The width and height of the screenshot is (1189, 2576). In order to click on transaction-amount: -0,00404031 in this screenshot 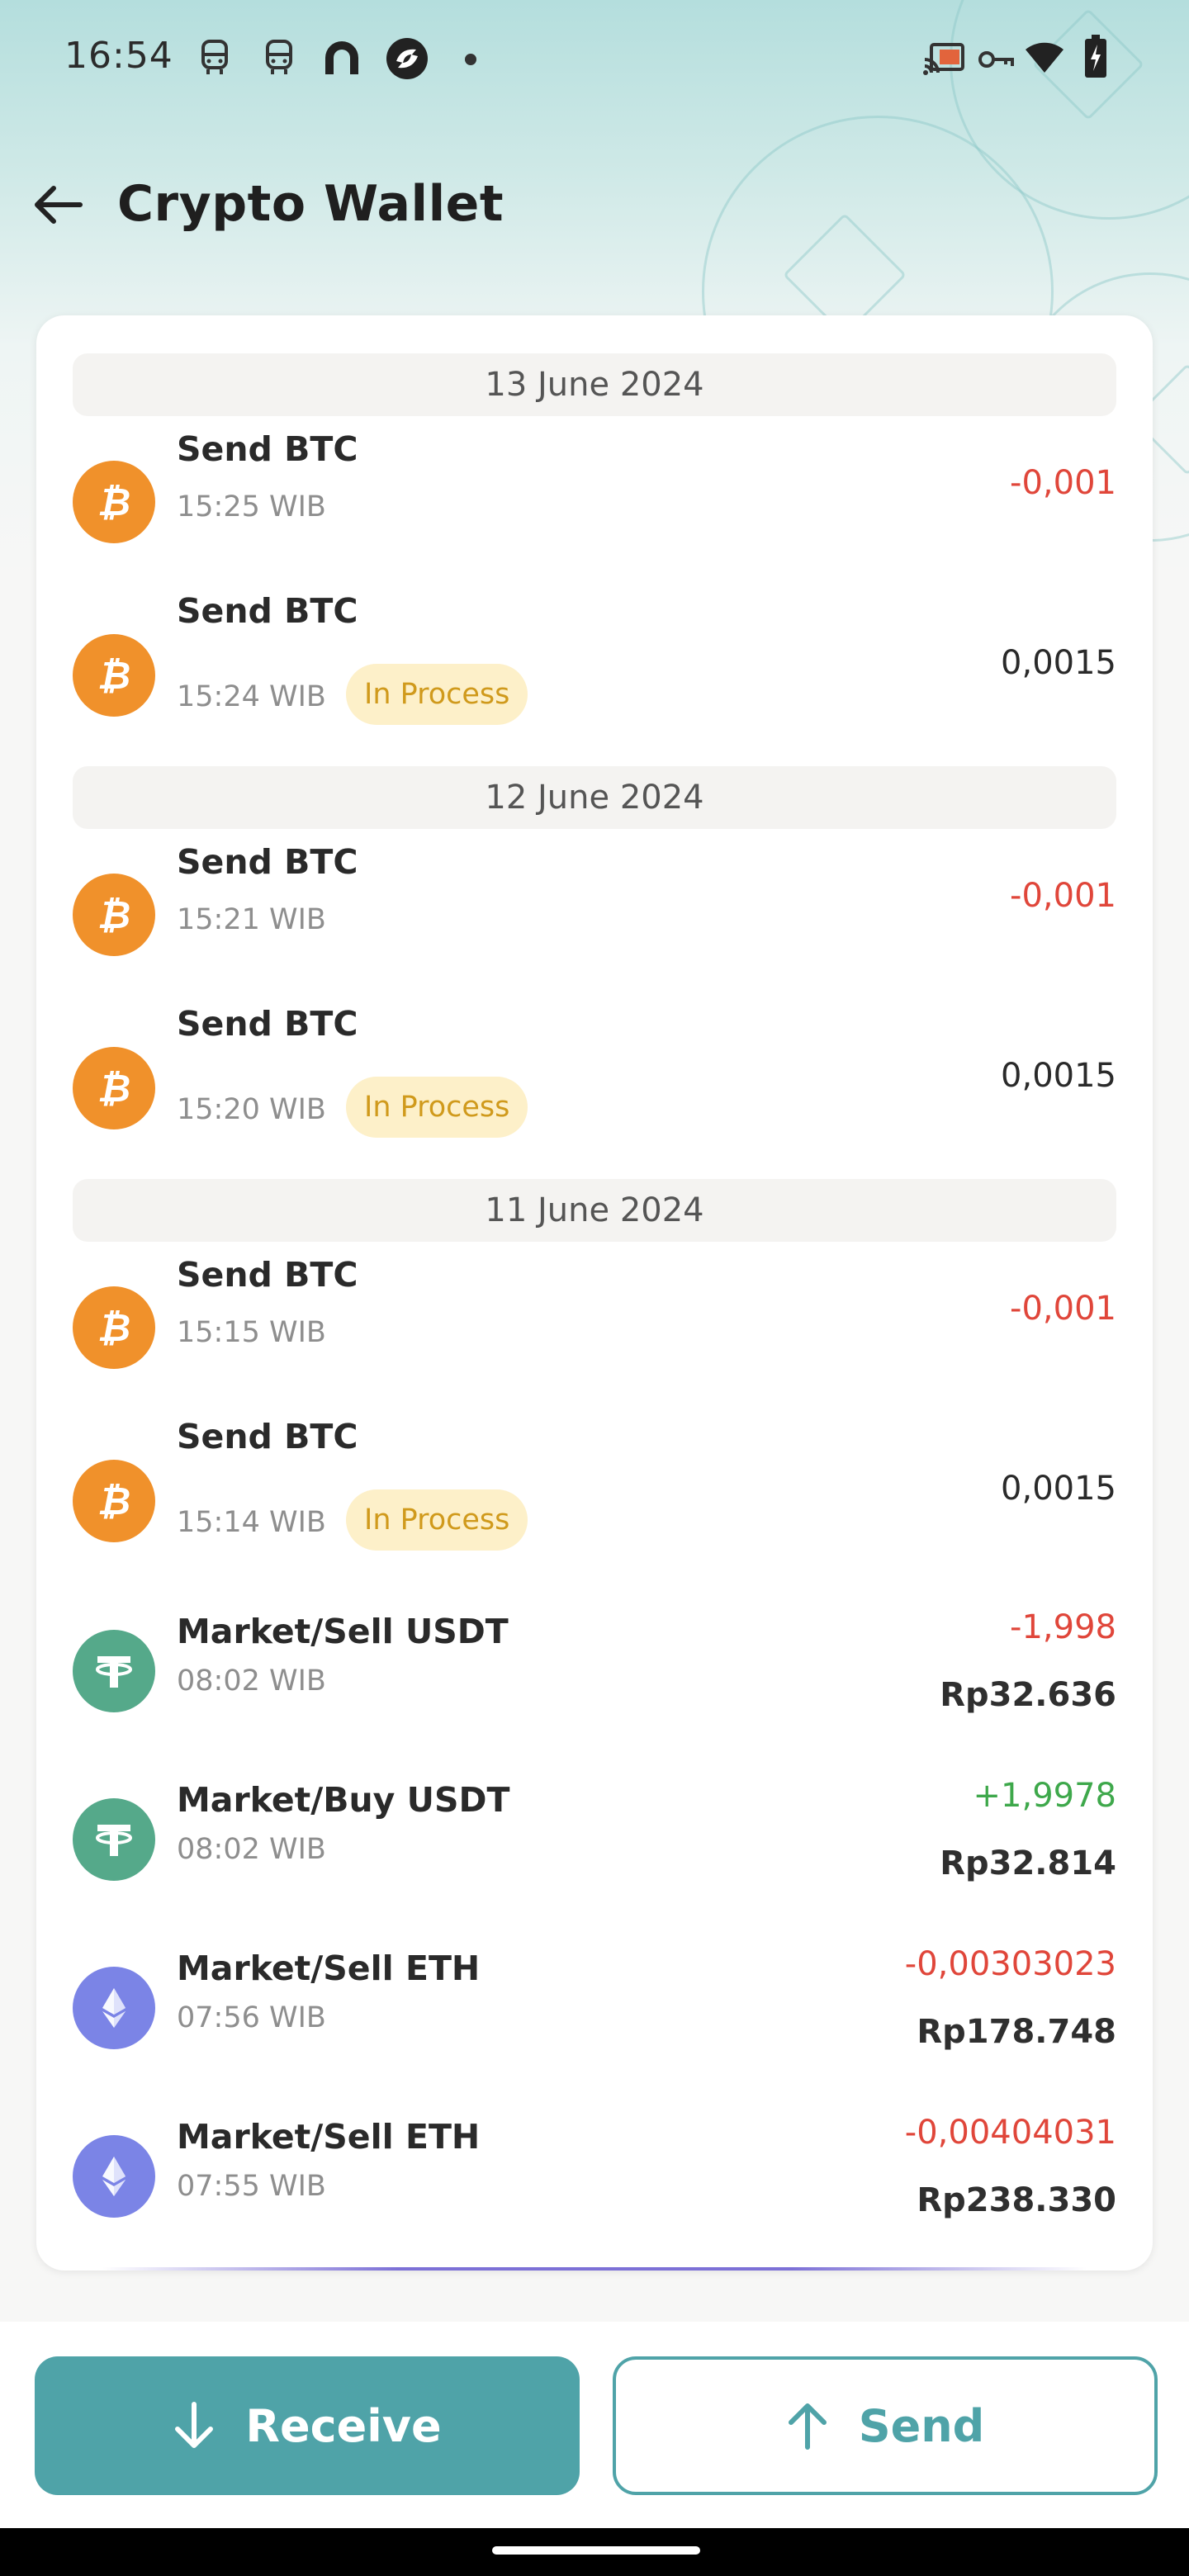, I will do `click(1010, 2133)`.